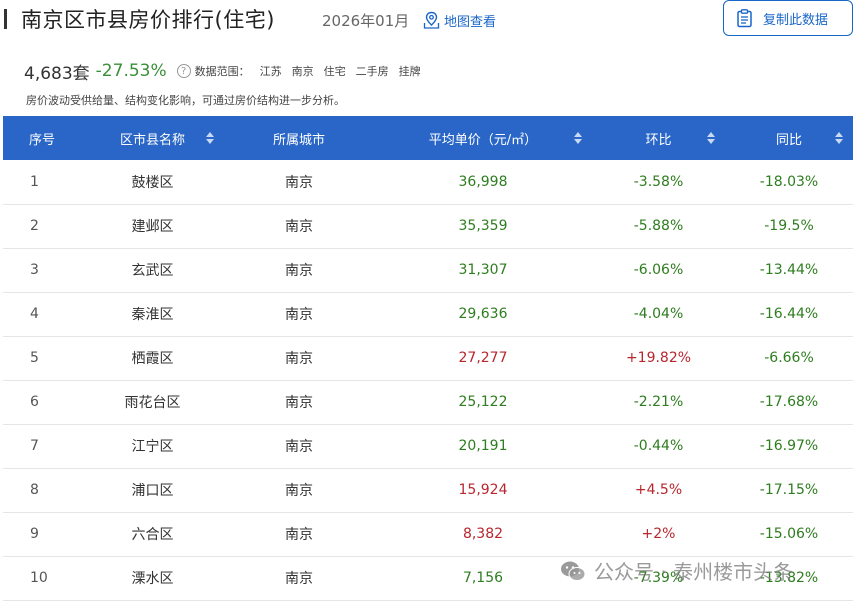 The width and height of the screenshot is (856, 603). Describe the element at coordinates (34, 314) in the screenshot. I see `cell-index: 4` at that location.